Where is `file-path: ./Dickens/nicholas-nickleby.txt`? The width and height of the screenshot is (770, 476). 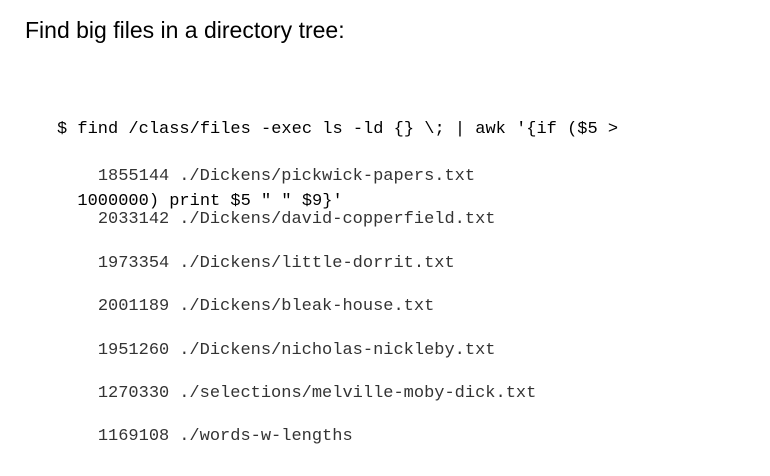 file-path: ./Dickens/nicholas-nickleby.txt is located at coordinates (337, 350).